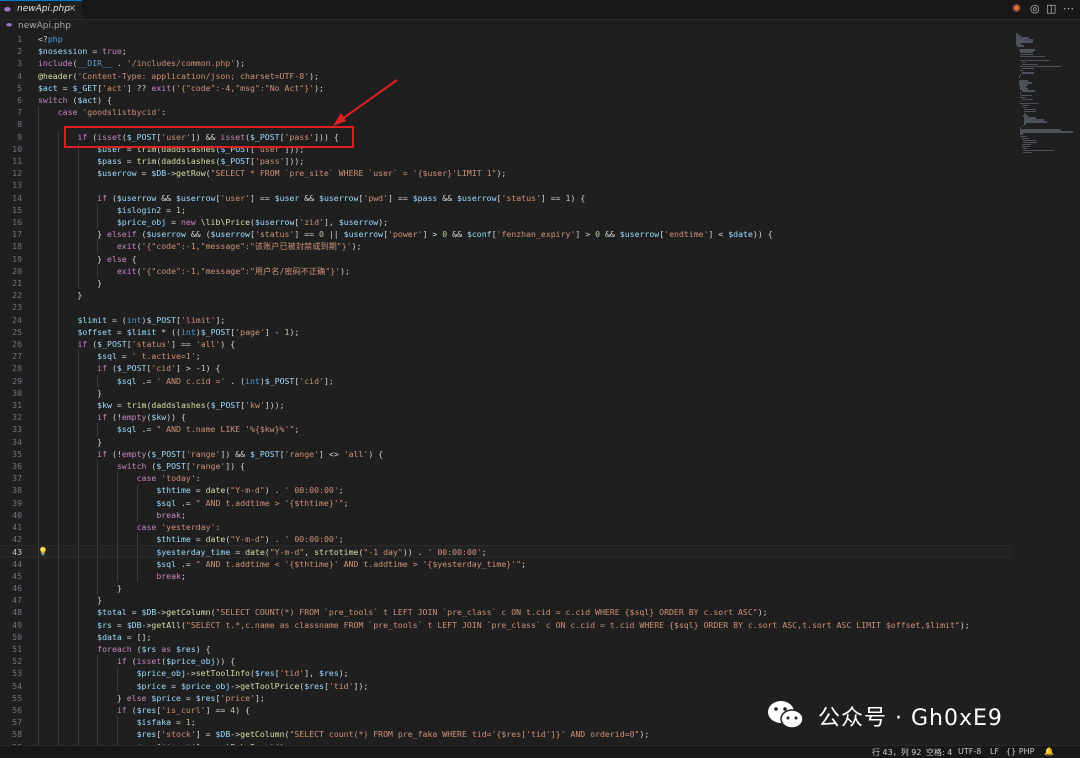 Image resolution: width=1080 pixels, height=758 pixels. What do you see at coordinates (506, 576) in the screenshot?
I see `code-line: 45 break;` at bounding box center [506, 576].